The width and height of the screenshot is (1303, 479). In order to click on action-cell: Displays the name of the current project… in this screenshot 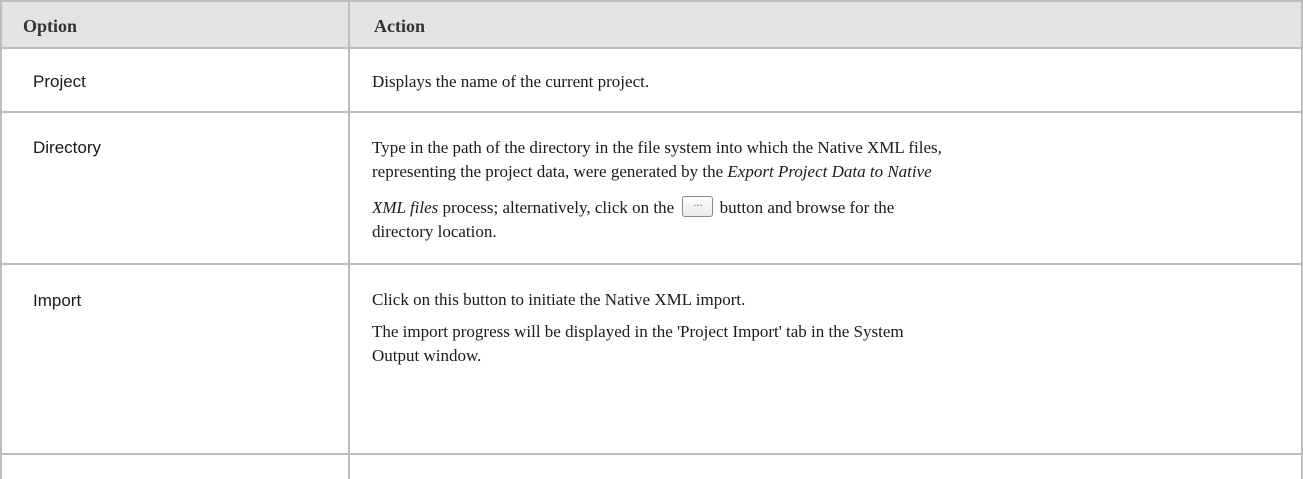, I will do `click(511, 81)`.